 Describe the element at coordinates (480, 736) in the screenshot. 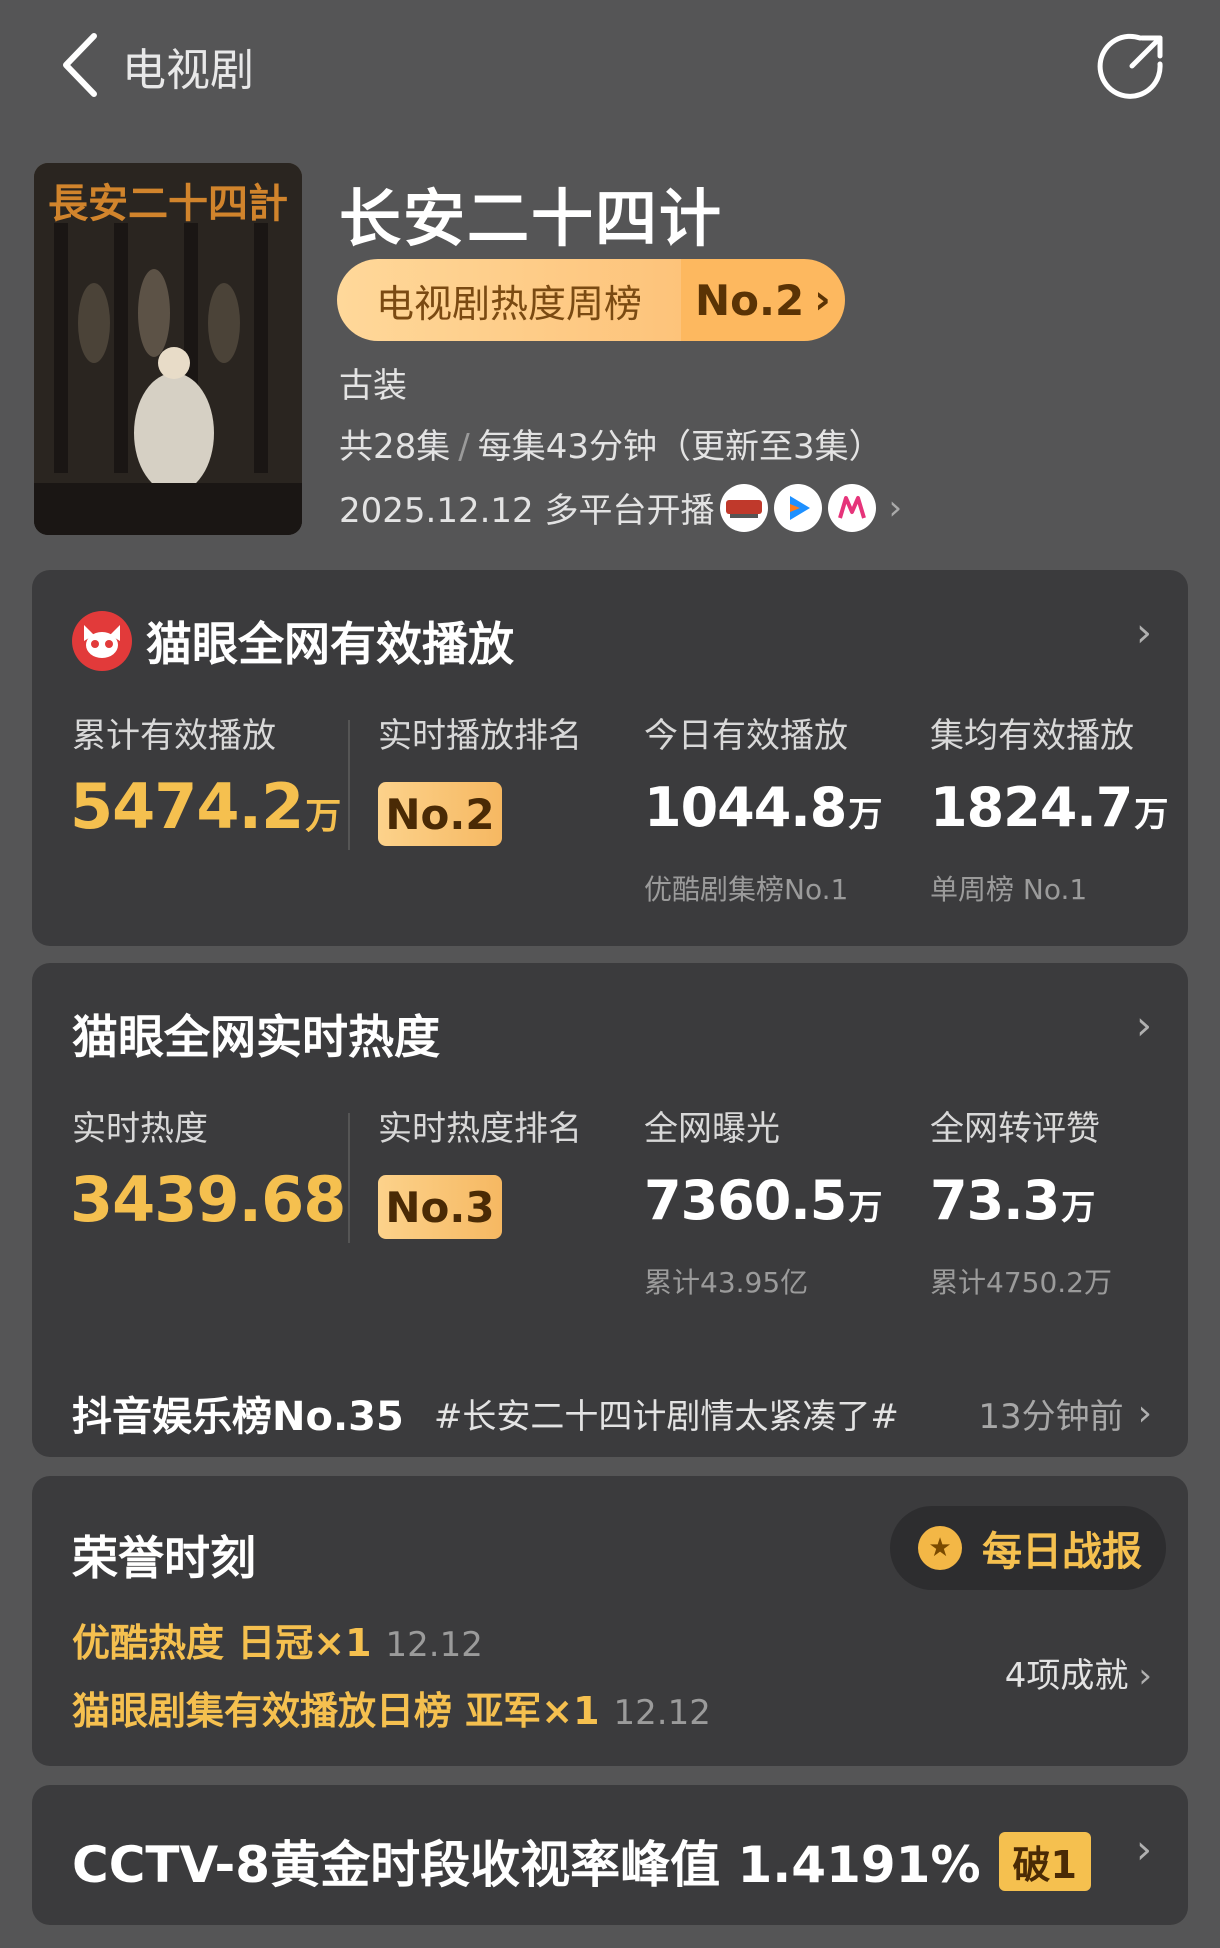

I see `realtime-rank-label: 实时播放排名` at that location.